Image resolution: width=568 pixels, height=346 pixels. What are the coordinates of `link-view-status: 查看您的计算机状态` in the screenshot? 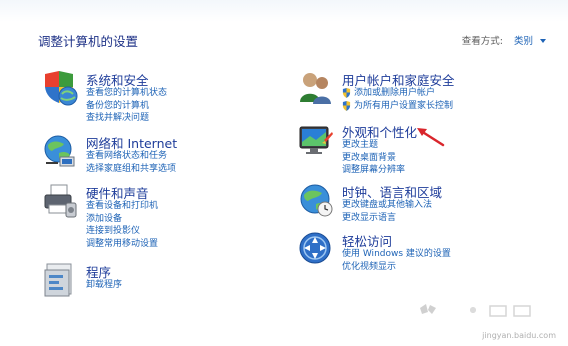 It's located at (126, 93).